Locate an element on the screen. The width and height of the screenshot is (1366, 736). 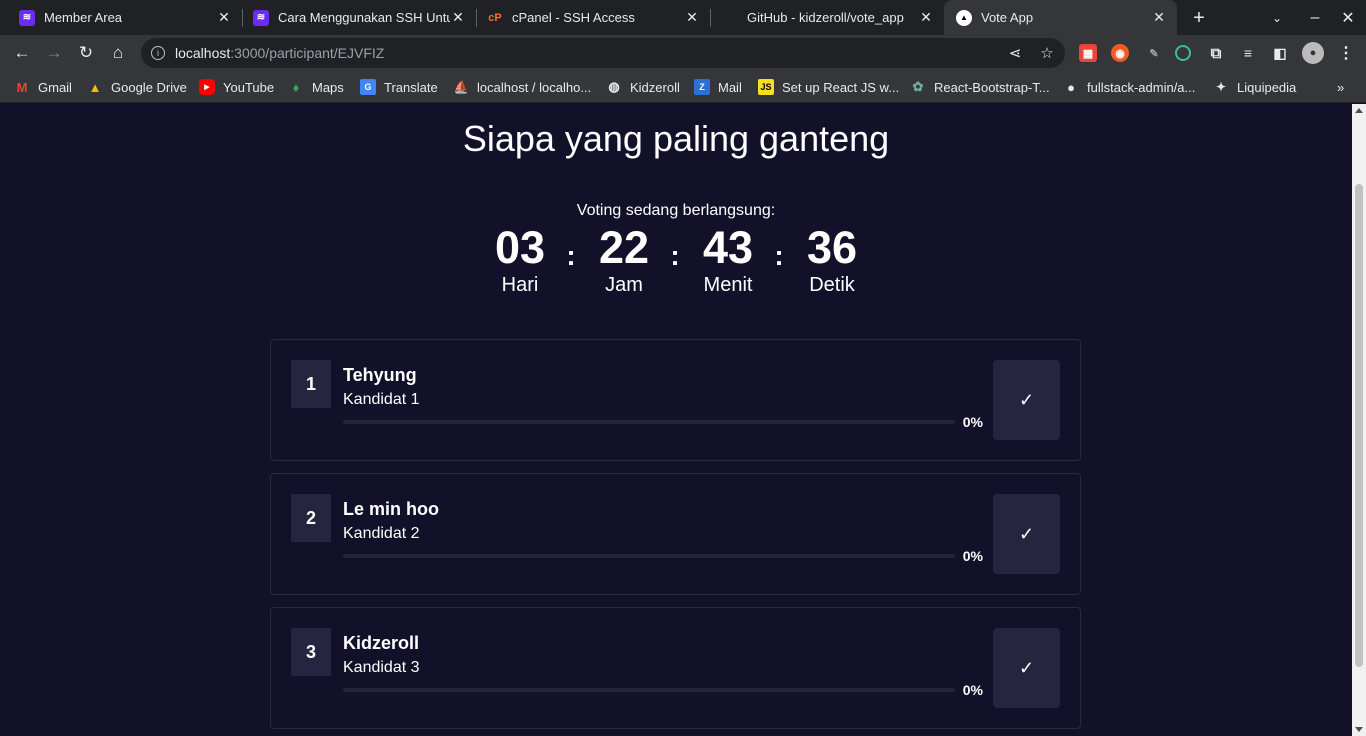
reload-icon: ↻ is located at coordinates (86, 53).